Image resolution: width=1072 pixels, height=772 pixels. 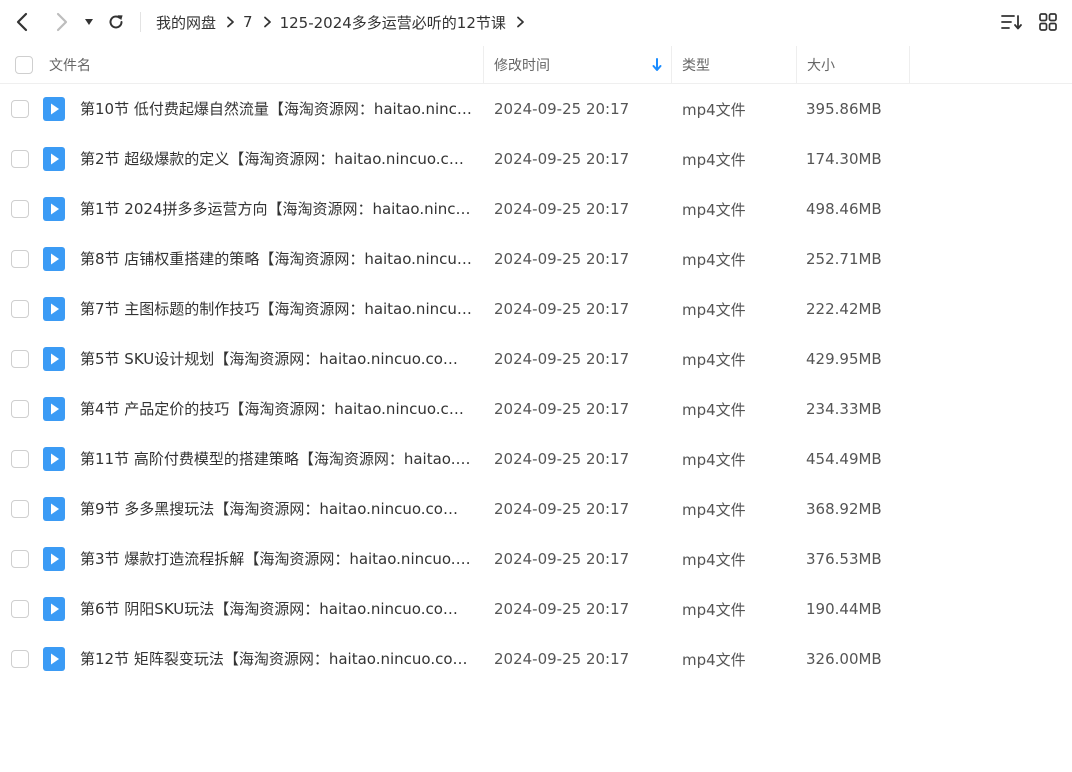 I want to click on file-size: 222.42MB, so click(x=844, y=309).